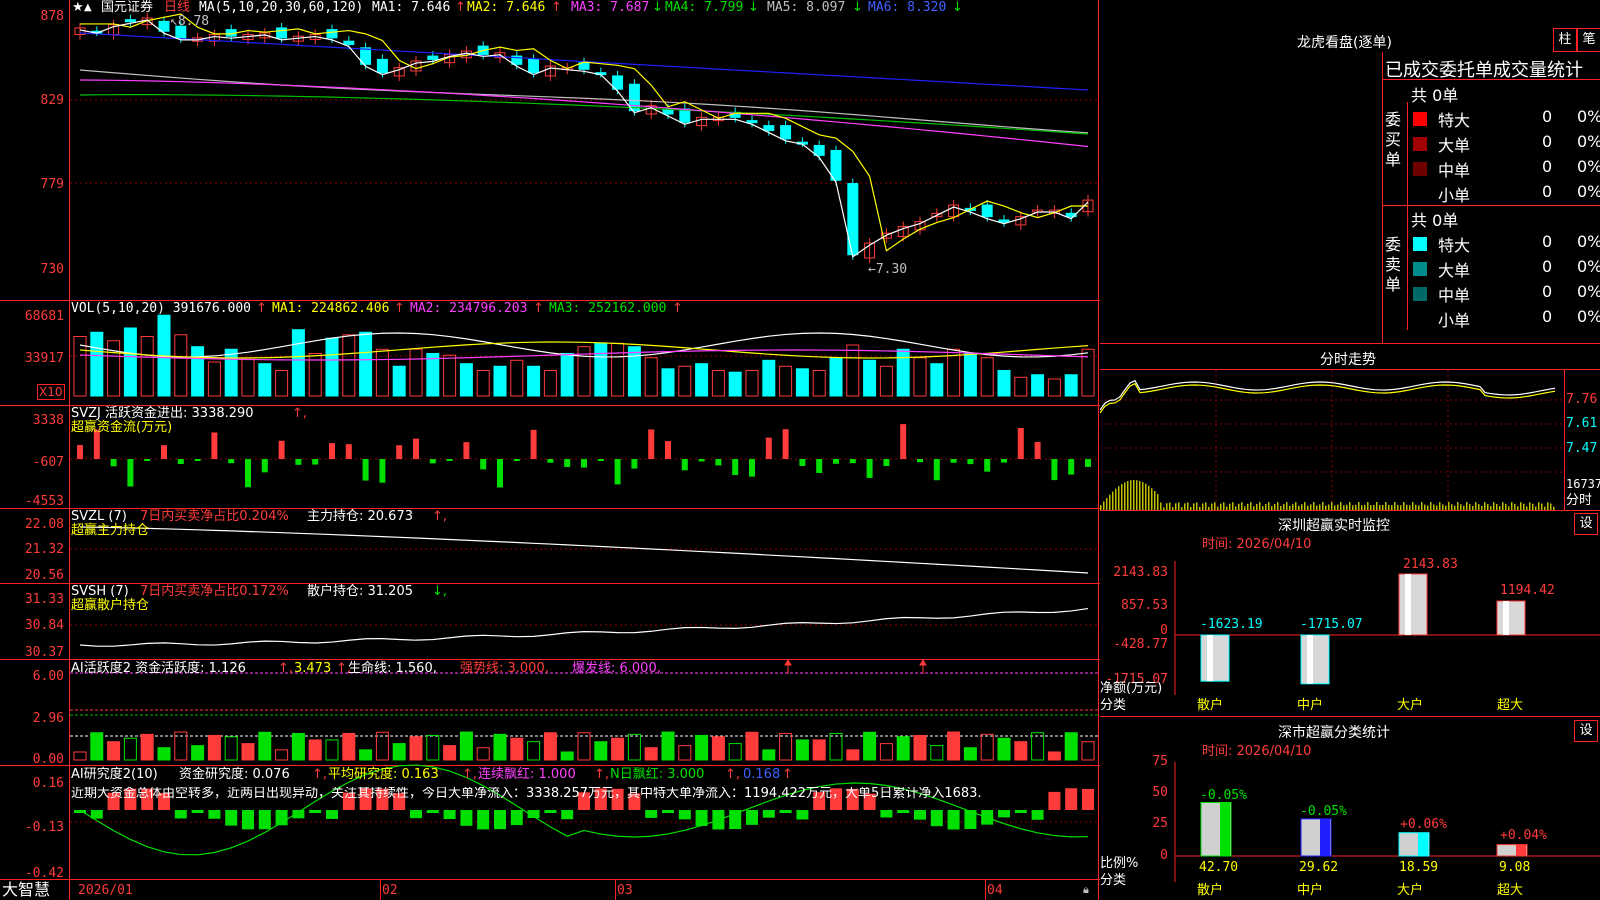 The image size is (1600, 900). What do you see at coordinates (214, 516) in the screenshot?
I see `svzl-ratio: 7日内买卖净占比0.204%` at bounding box center [214, 516].